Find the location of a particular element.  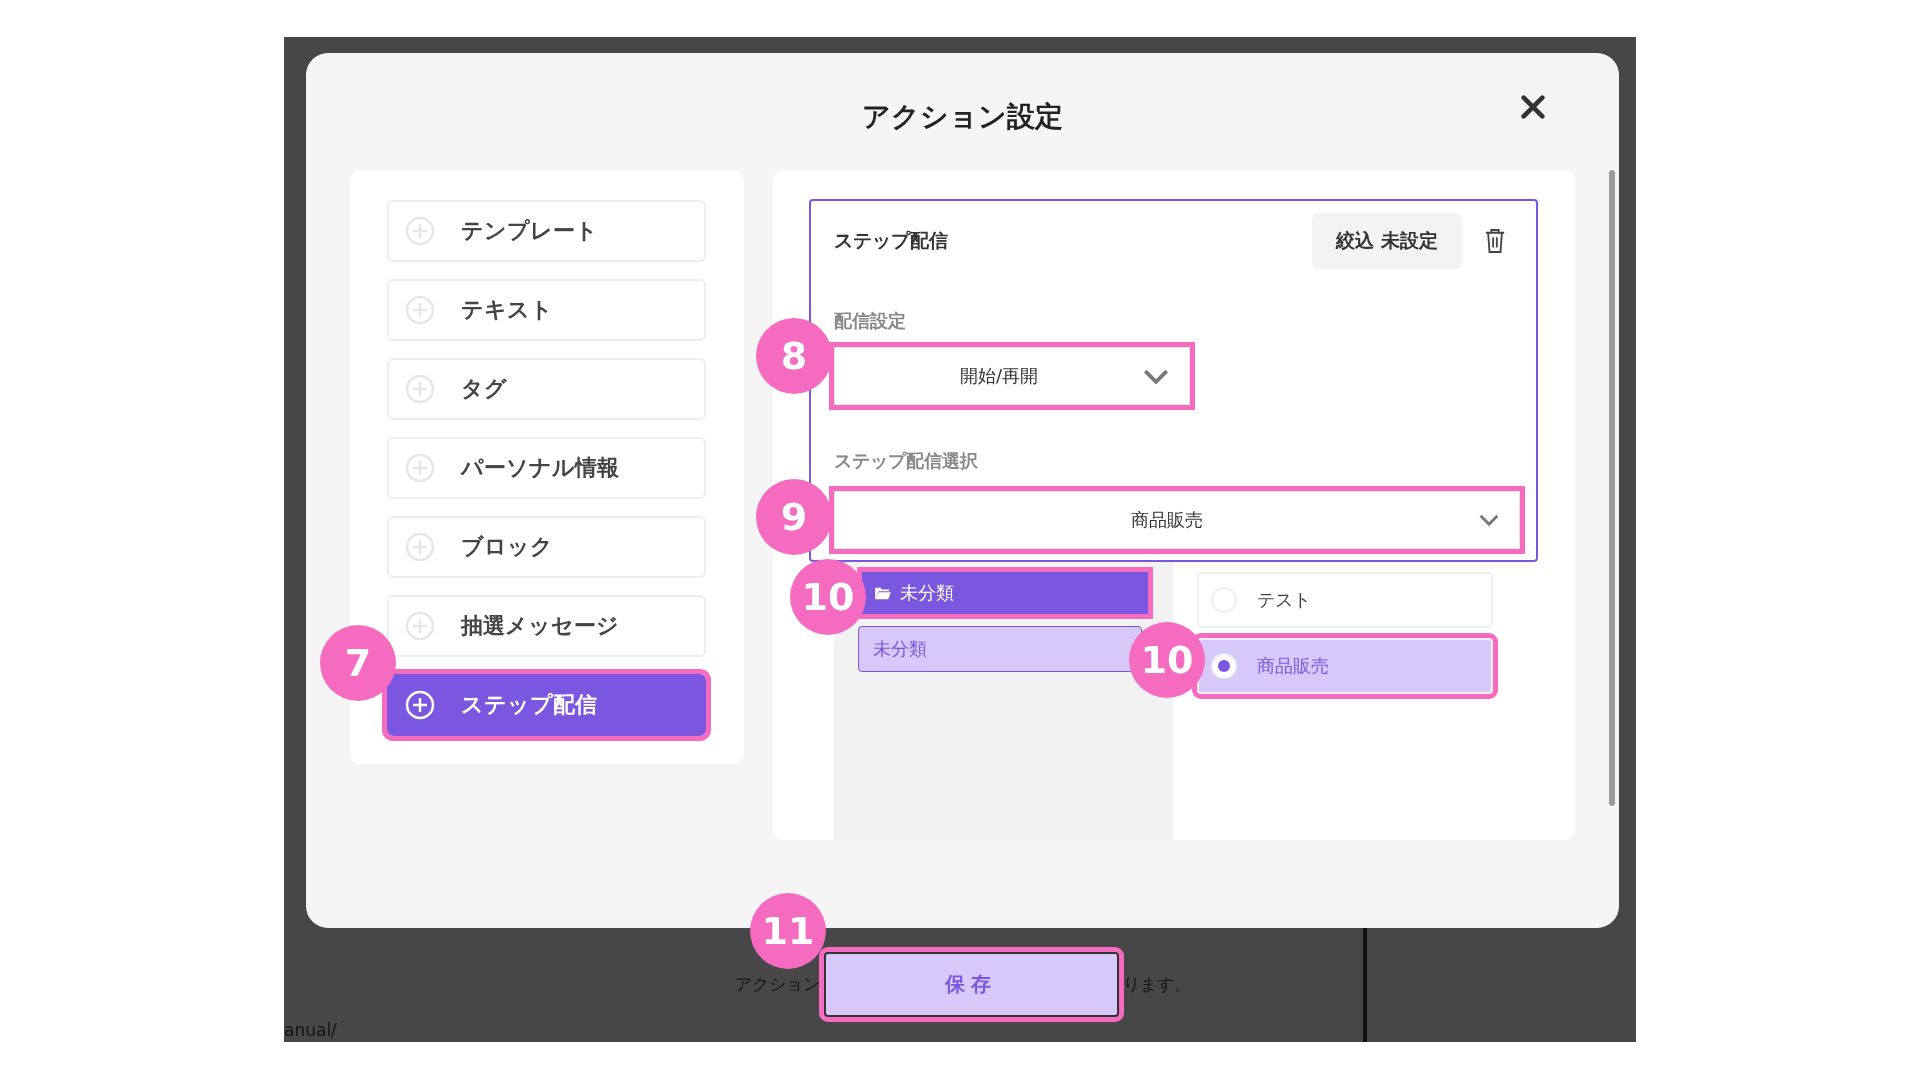

field-label: 配信設定 is located at coordinates (870, 321).